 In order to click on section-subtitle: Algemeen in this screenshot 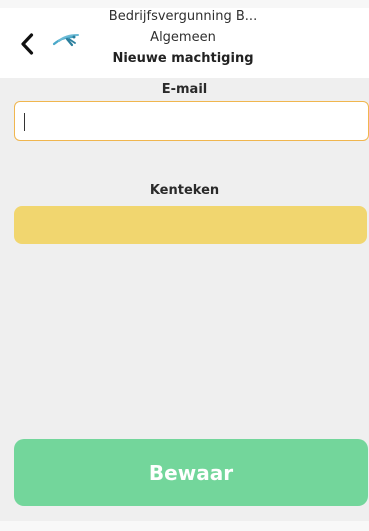, I will do `click(183, 37)`.